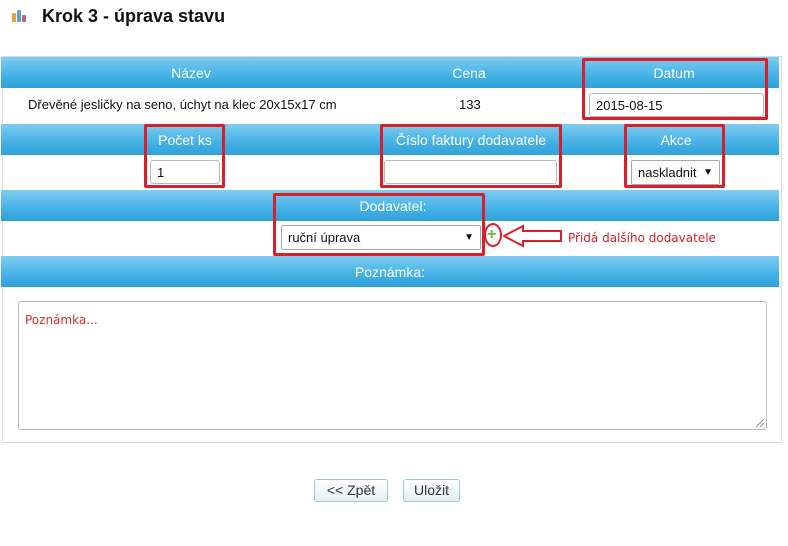 This screenshot has height=546, width=788. I want to click on page-header: Krok 3 - úprava stavu, so click(118, 16).